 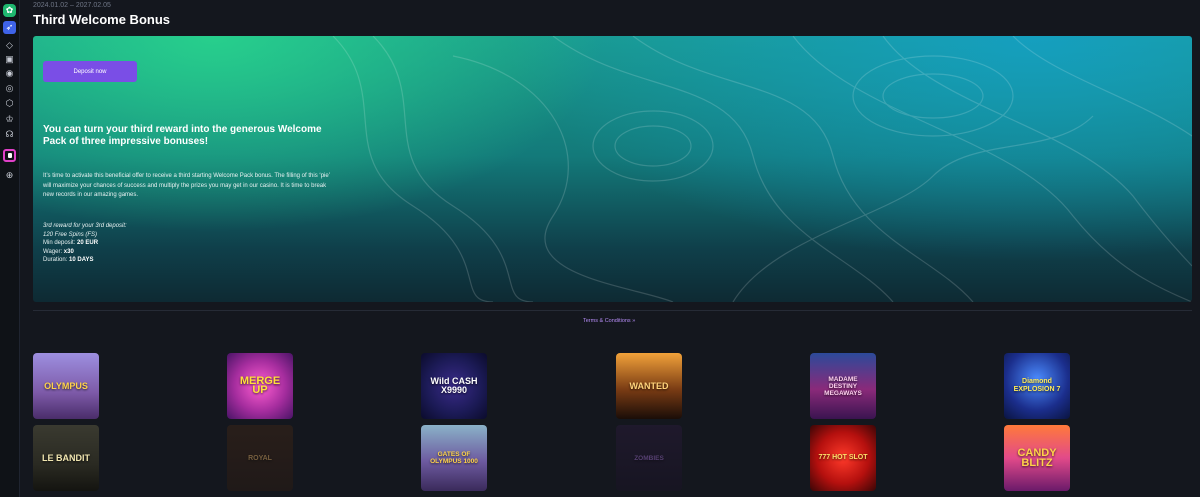 I want to click on game-tile: MADAME DESTINY MEGAWAYS, so click(x=843, y=386).